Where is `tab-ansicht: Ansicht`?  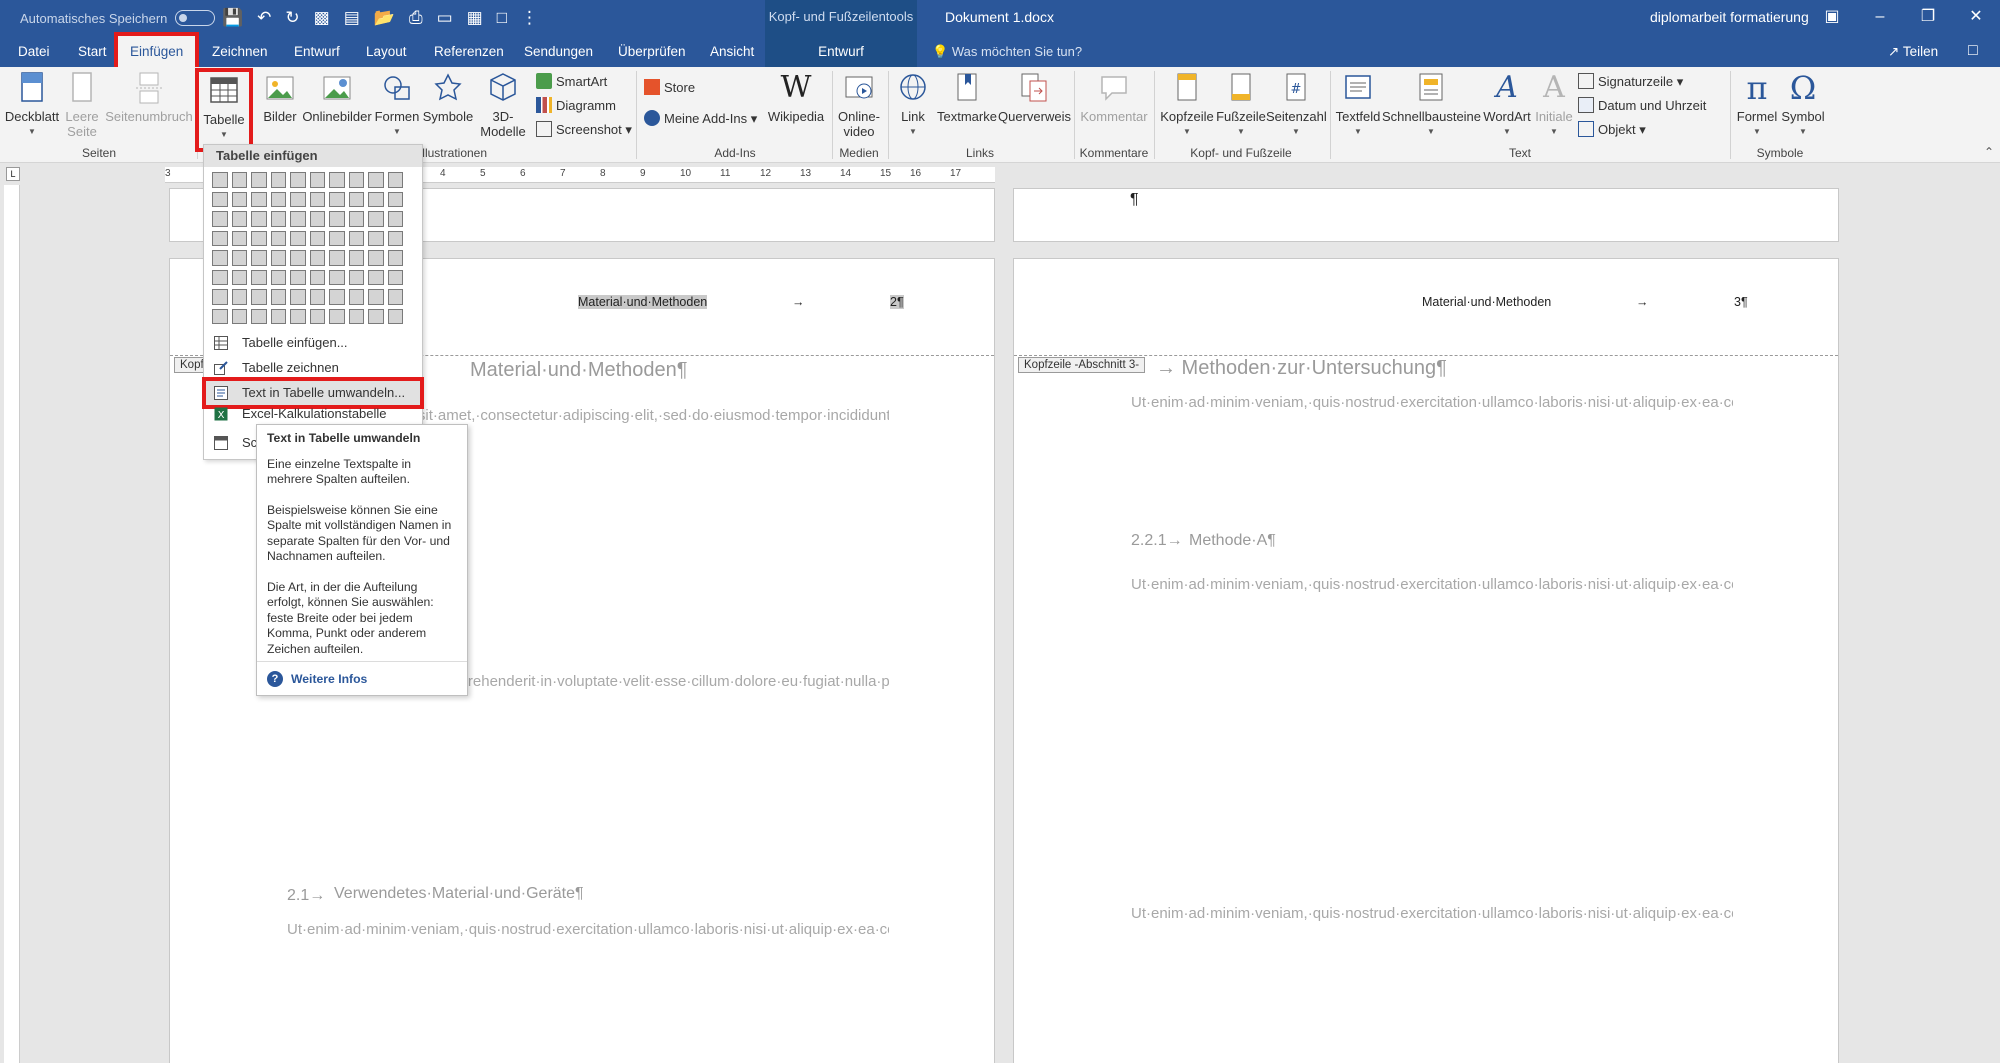
tab-ansicht: Ansicht is located at coordinates (732, 51).